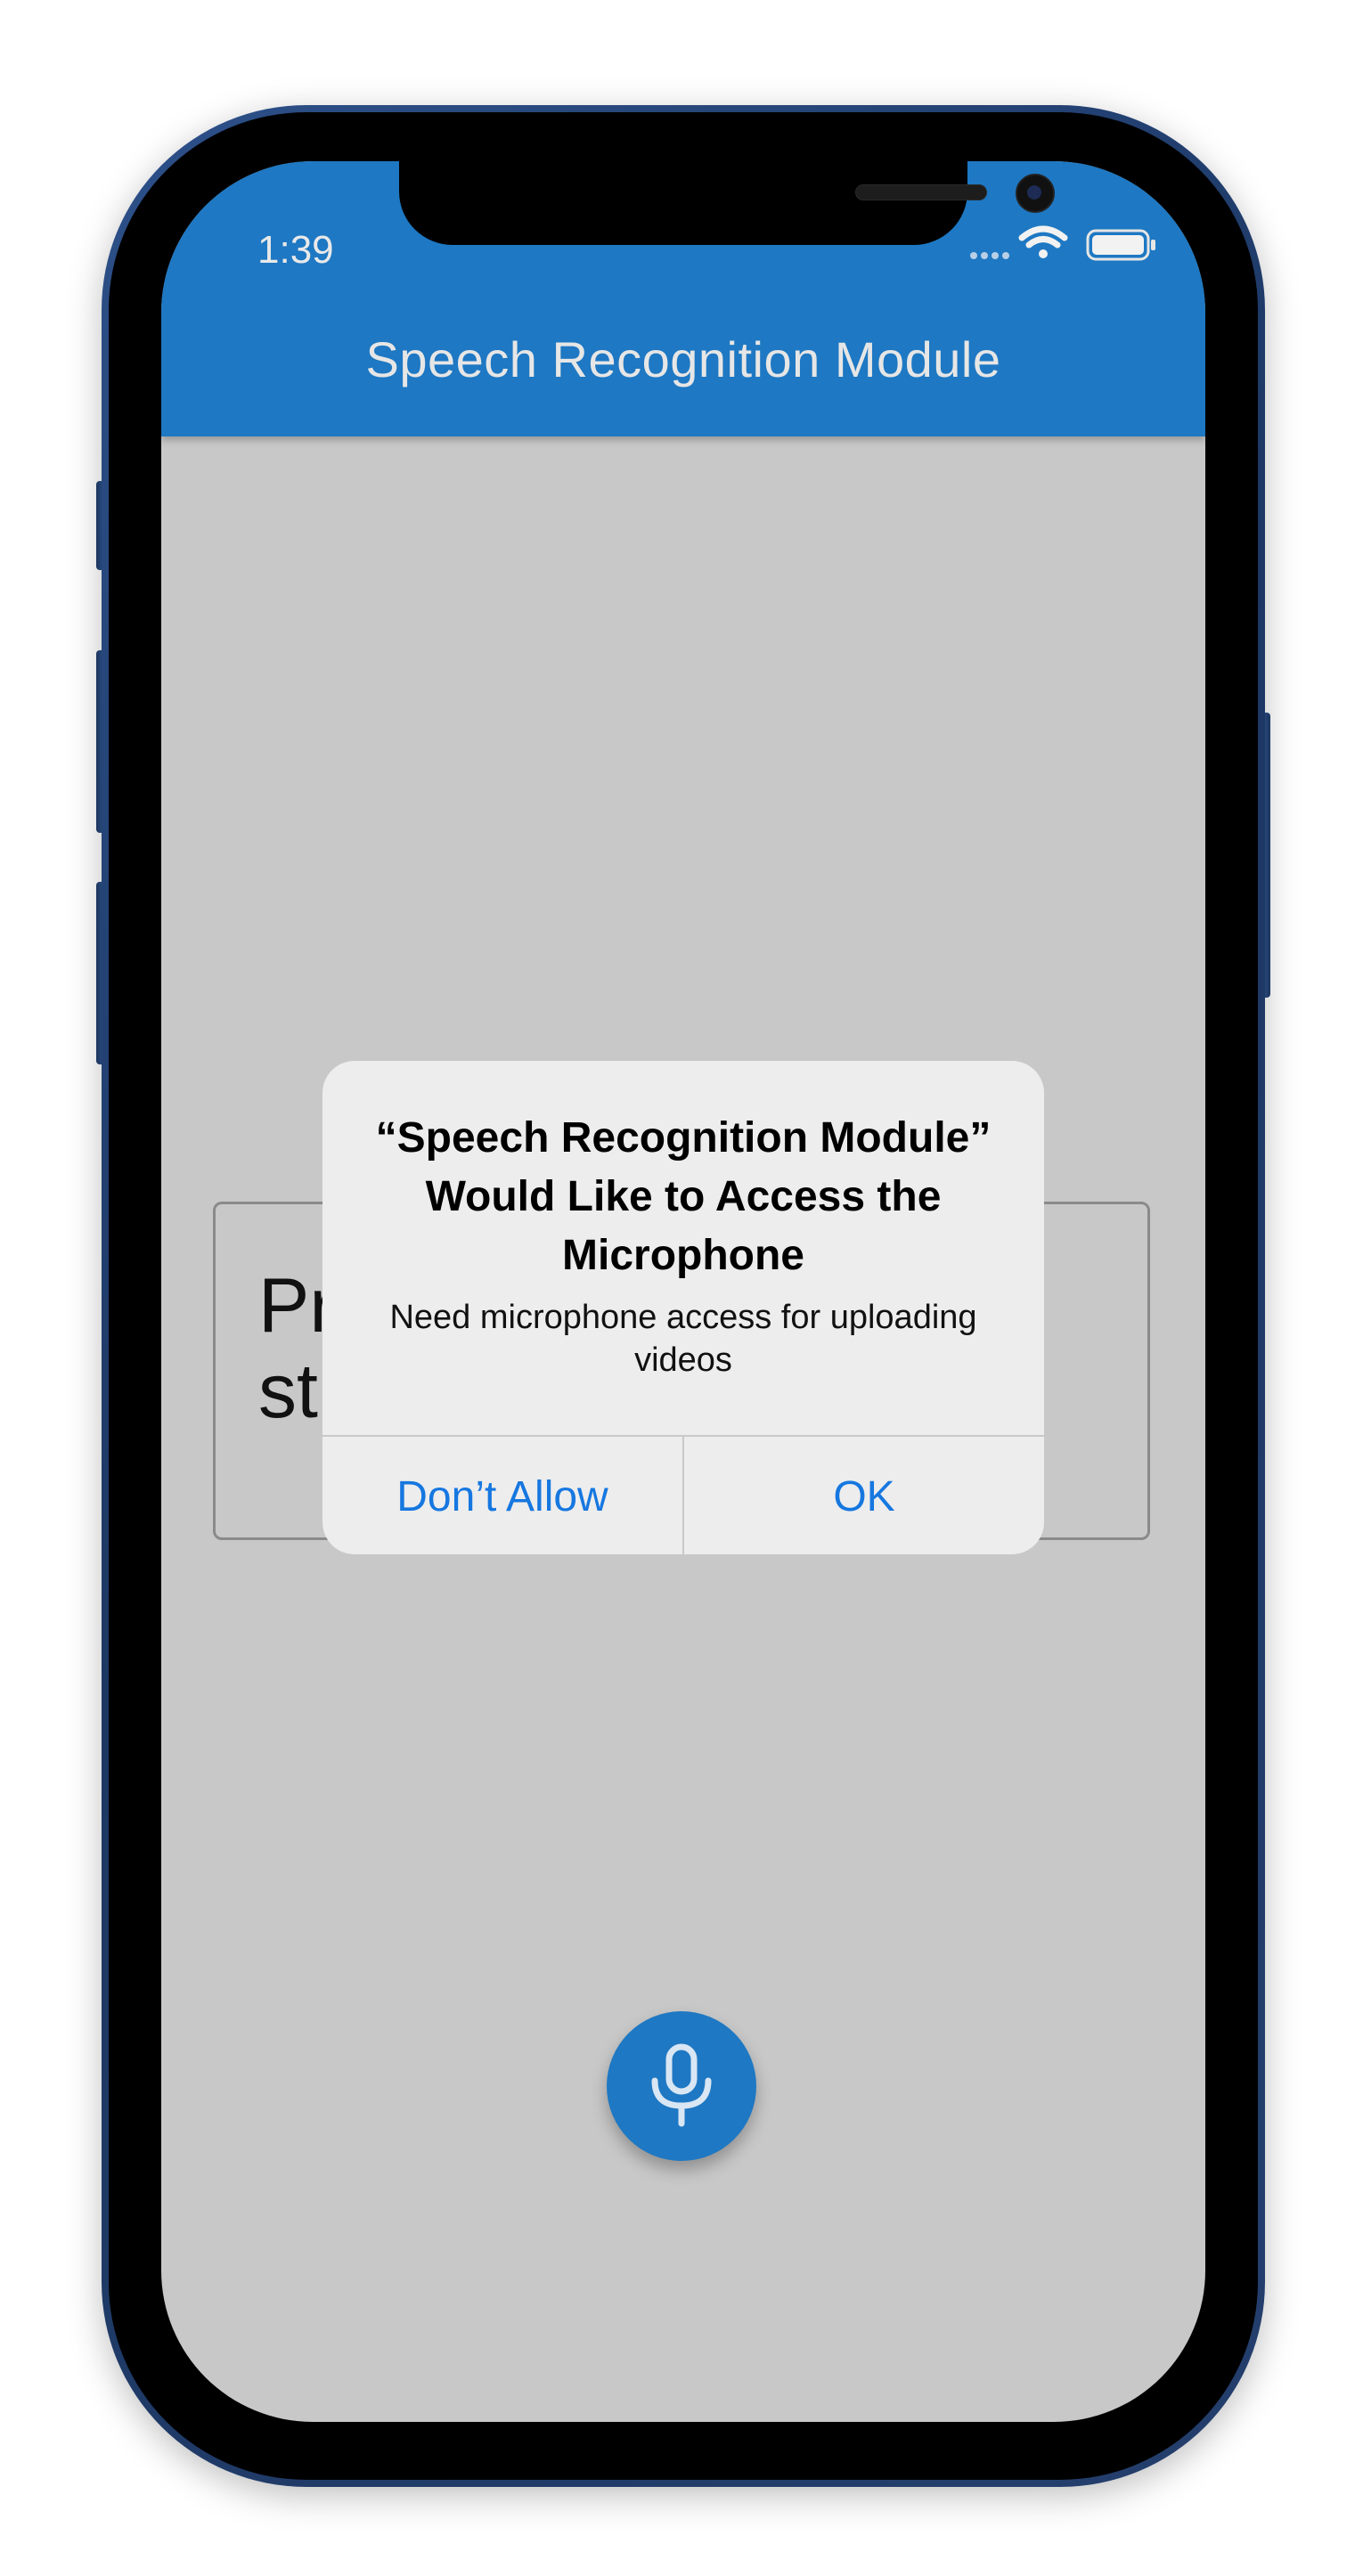  What do you see at coordinates (1121, 245) in the screenshot?
I see `battery-icon` at bounding box center [1121, 245].